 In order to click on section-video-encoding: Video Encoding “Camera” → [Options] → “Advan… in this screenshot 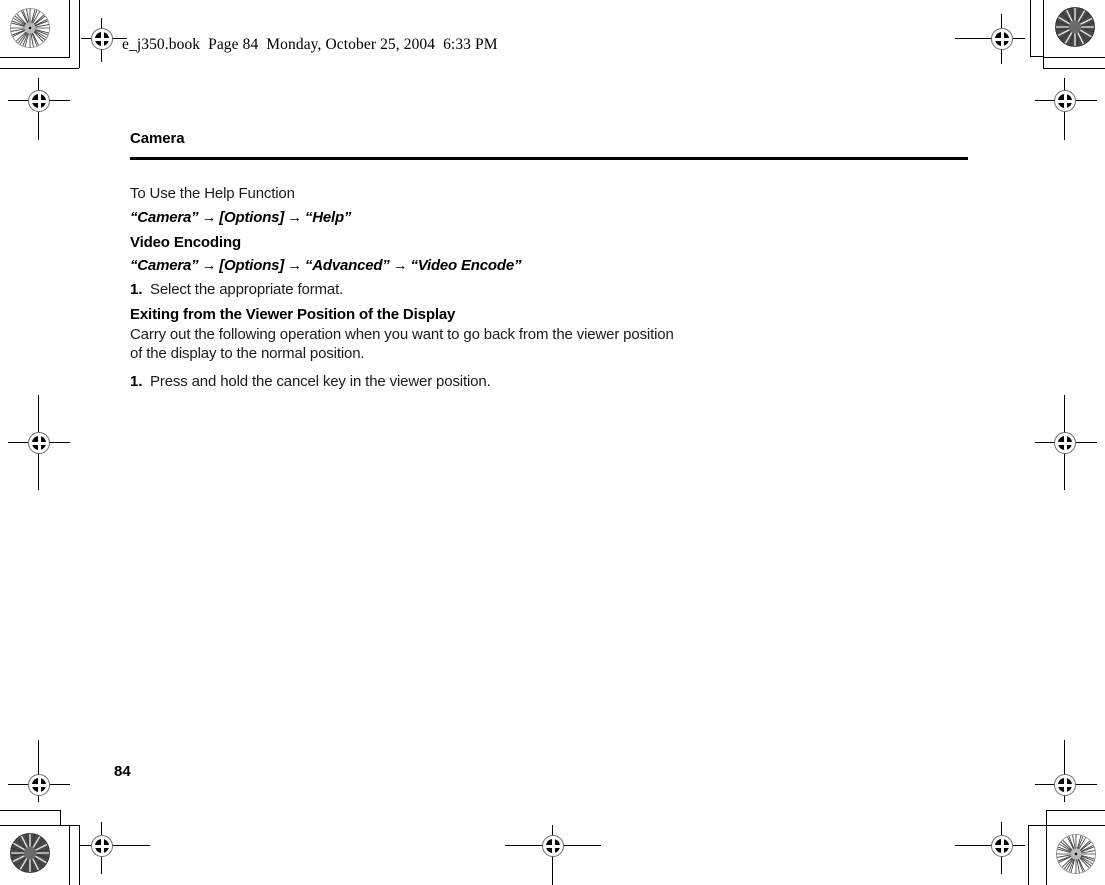, I will do `click(410, 265)`.